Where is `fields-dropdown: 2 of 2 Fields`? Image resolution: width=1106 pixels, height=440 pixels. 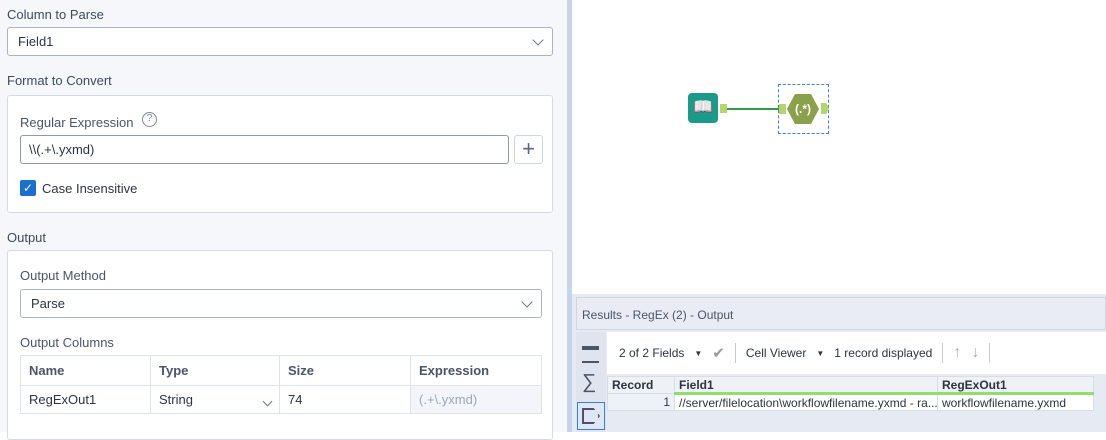 fields-dropdown: 2 of 2 Fields is located at coordinates (651, 353).